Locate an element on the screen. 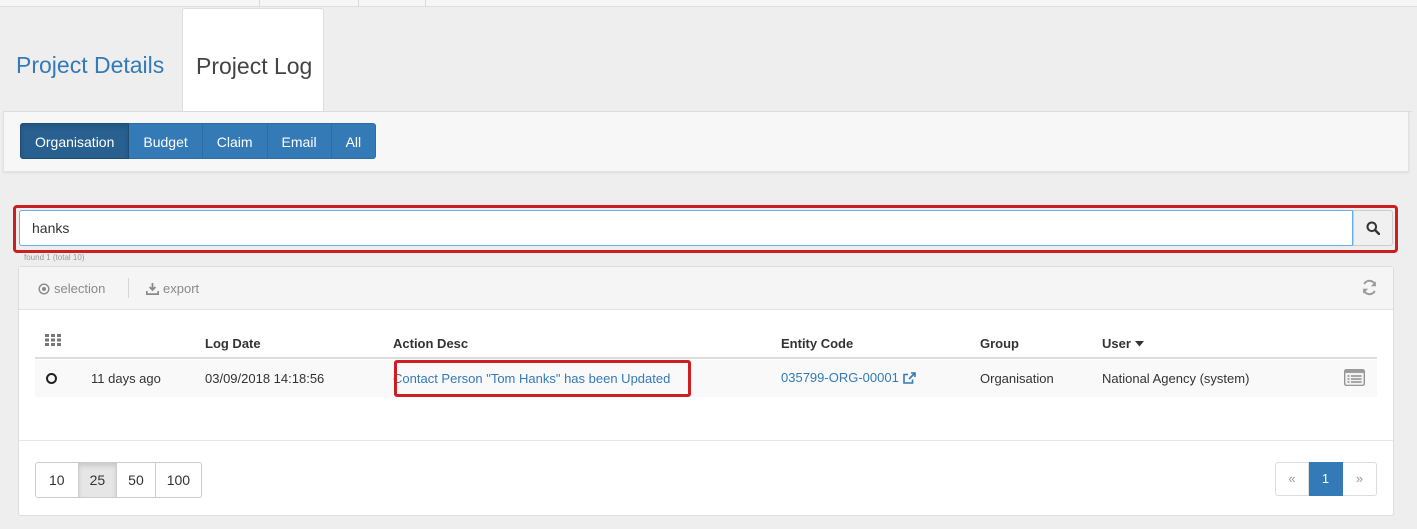 The height and width of the screenshot is (529, 1417). action-desc-highlight-box is located at coordinates (542, 378).